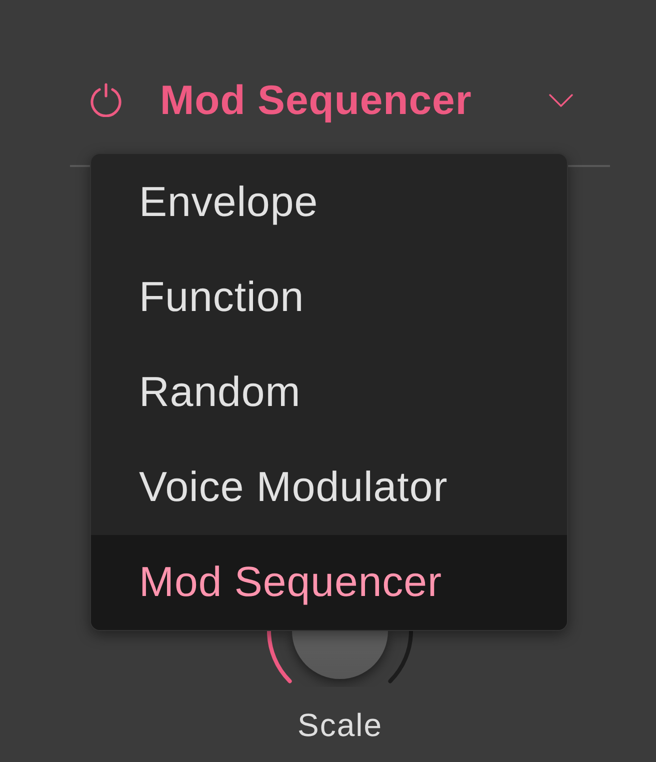 The image size is (656, 762). I want to click on menu-item: Random, so click(329, 392).